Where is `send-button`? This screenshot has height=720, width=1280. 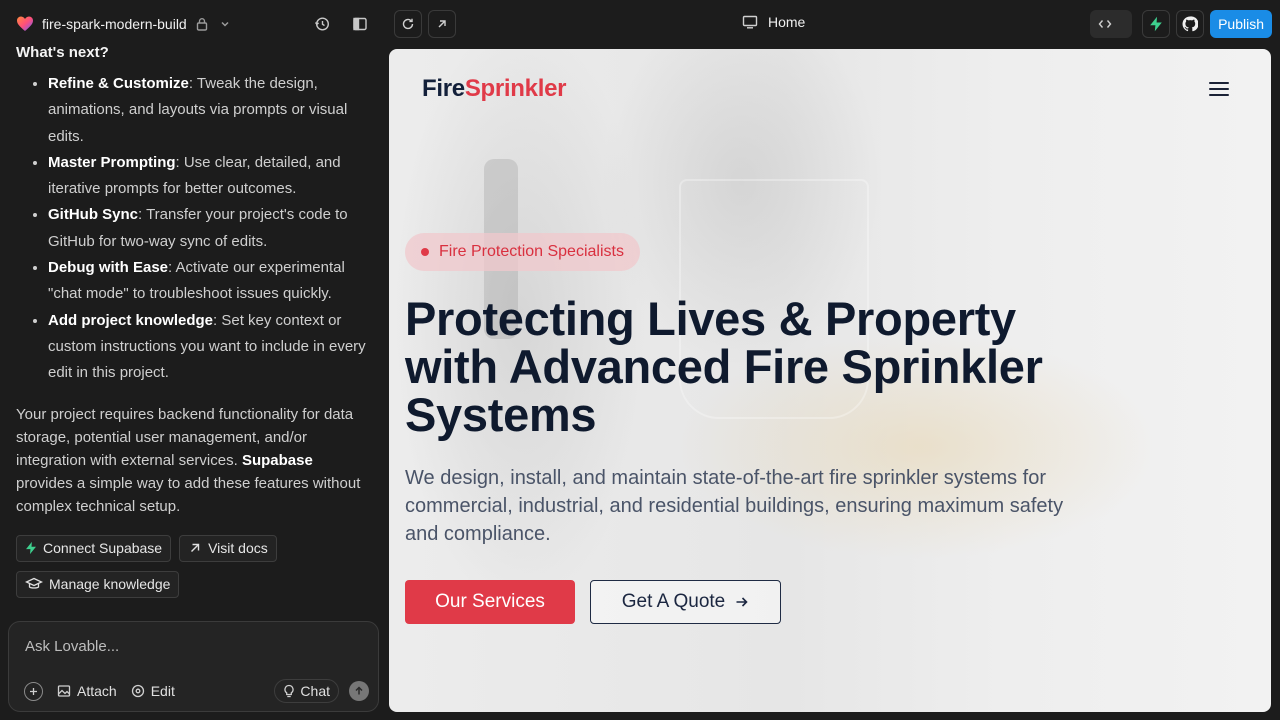 send-button is located at coordinates (359, 691).